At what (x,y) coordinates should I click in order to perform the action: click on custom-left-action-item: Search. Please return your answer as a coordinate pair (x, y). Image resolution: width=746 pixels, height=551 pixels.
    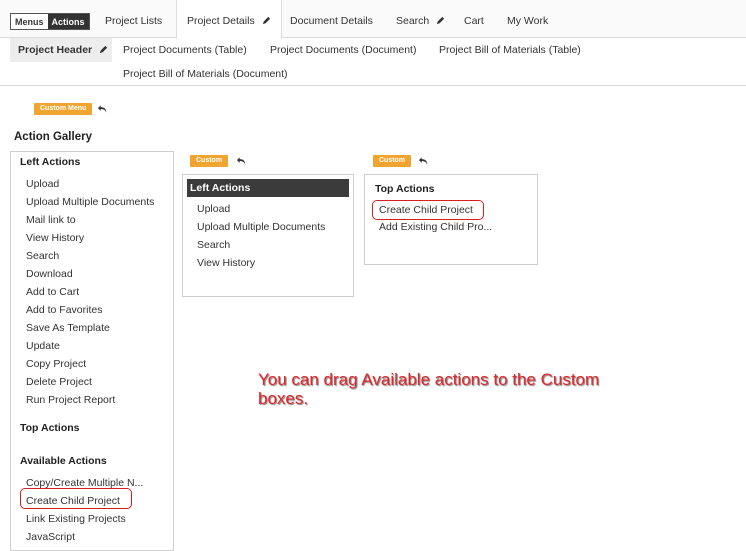
    Looking at the image, I should click on (213, 245).